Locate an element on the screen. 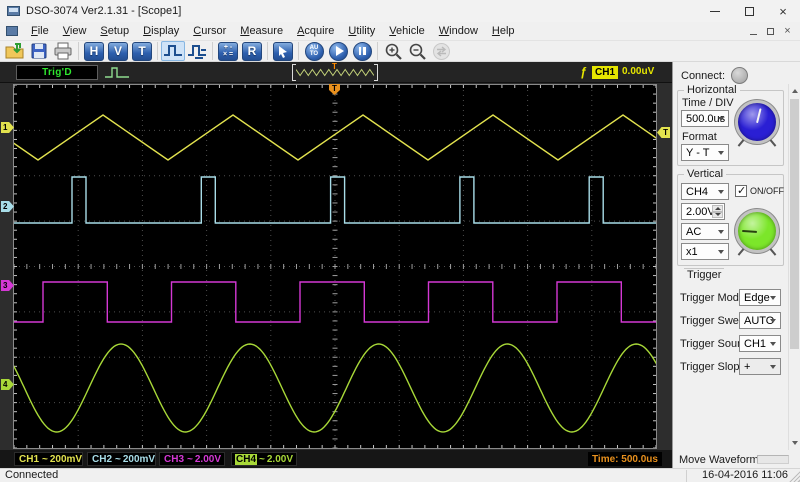 This screenshot has height=482, width=800. scale-spinner: 2.00V is located at coordinates (703, 211).